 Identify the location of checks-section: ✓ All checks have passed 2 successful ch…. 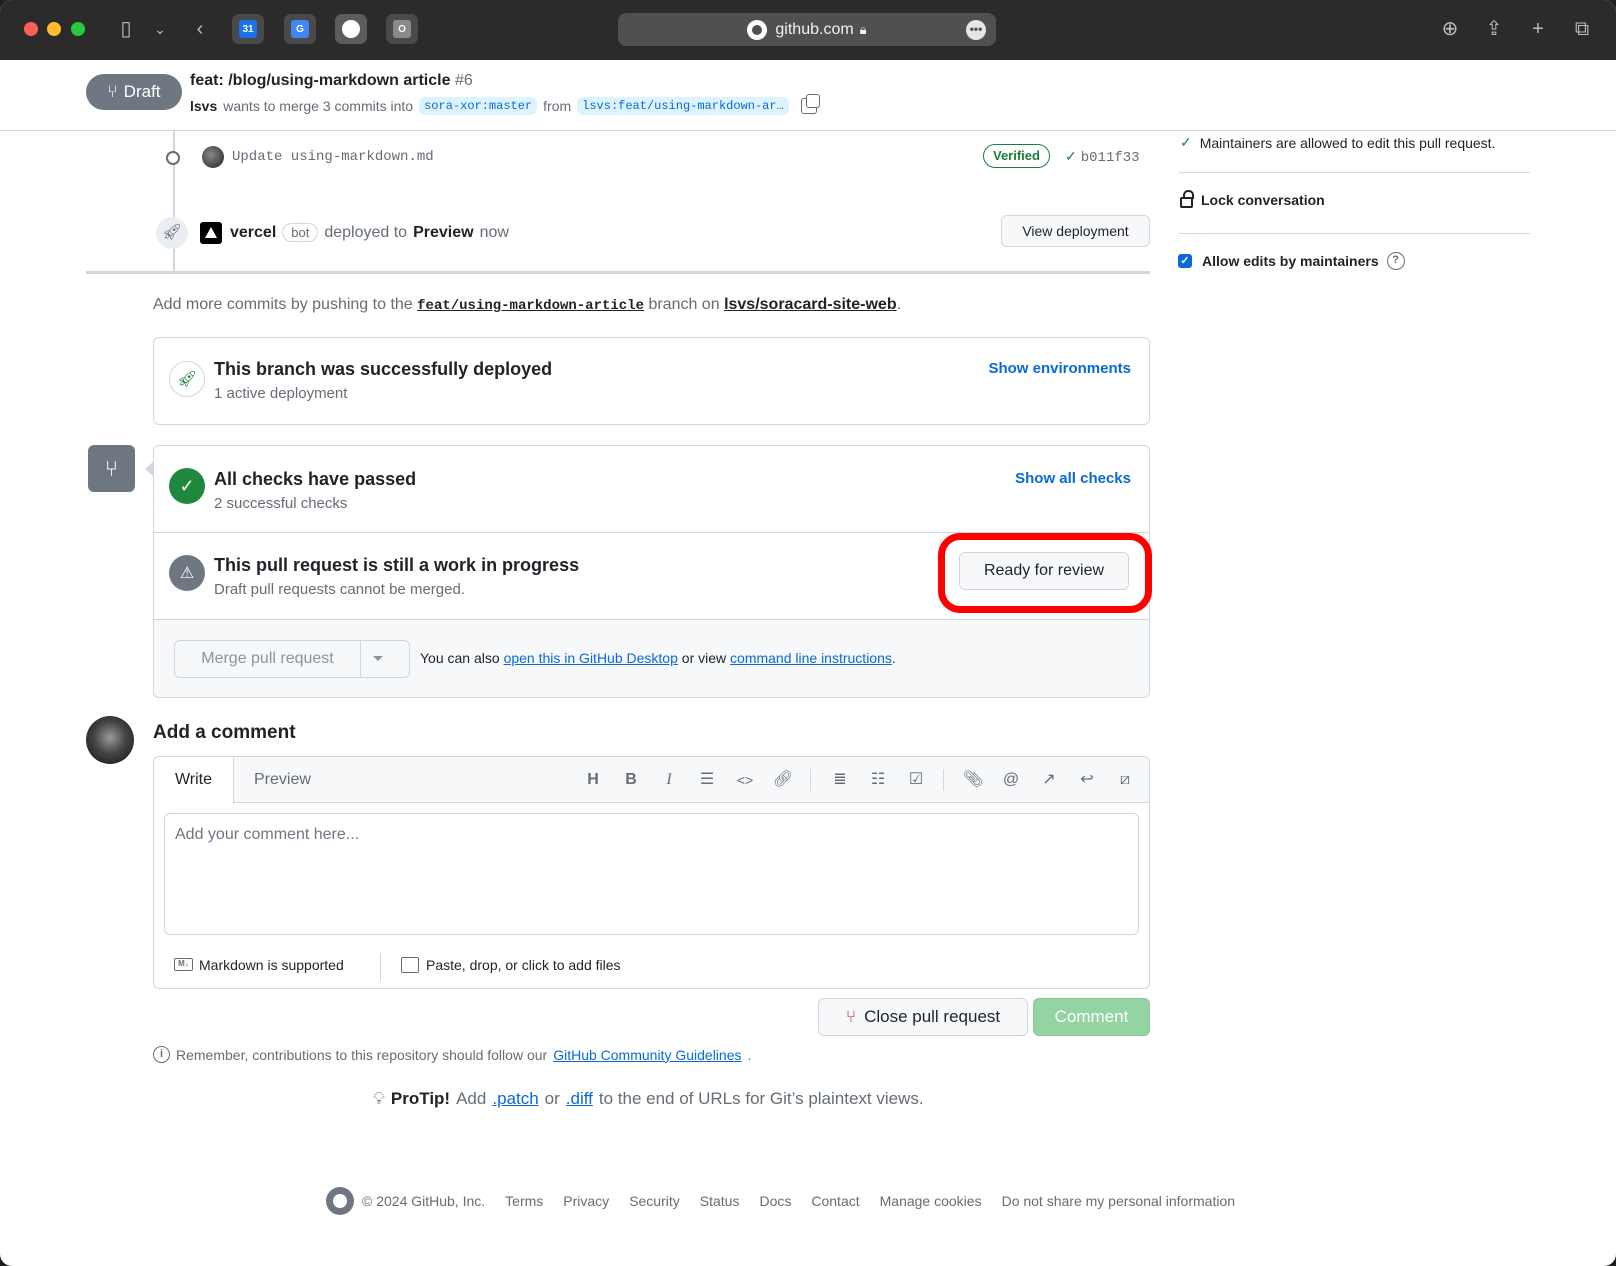
(651, 489).